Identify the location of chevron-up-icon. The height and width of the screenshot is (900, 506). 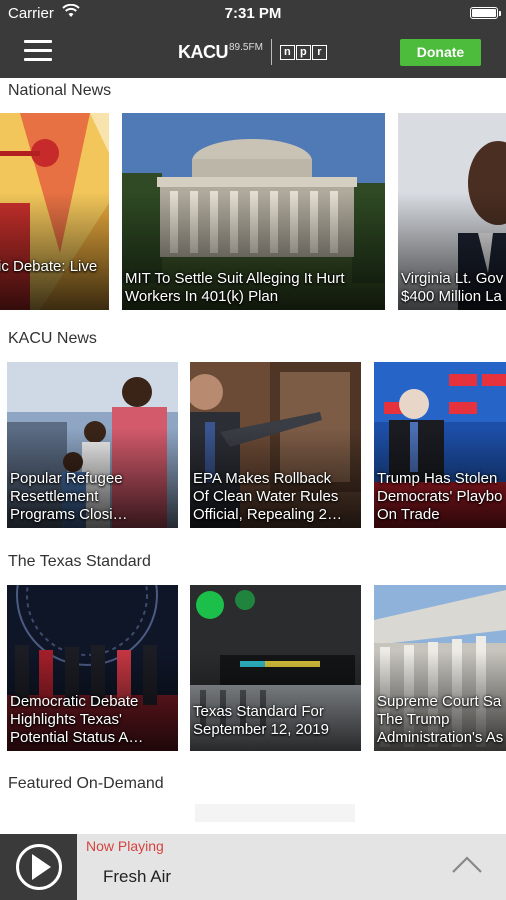
(467, 864).